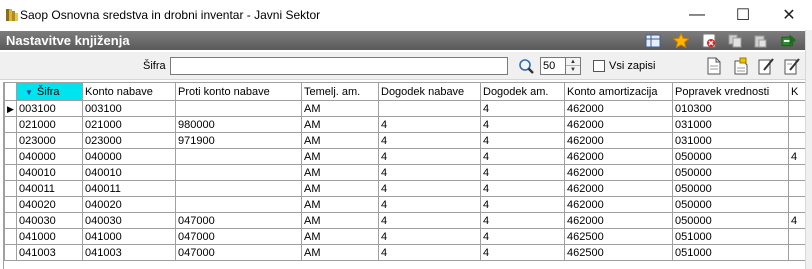 Image resolution: width=812 pixels, height=269 pixels. I want to click on table-cell: 023000, so click(129, 140).